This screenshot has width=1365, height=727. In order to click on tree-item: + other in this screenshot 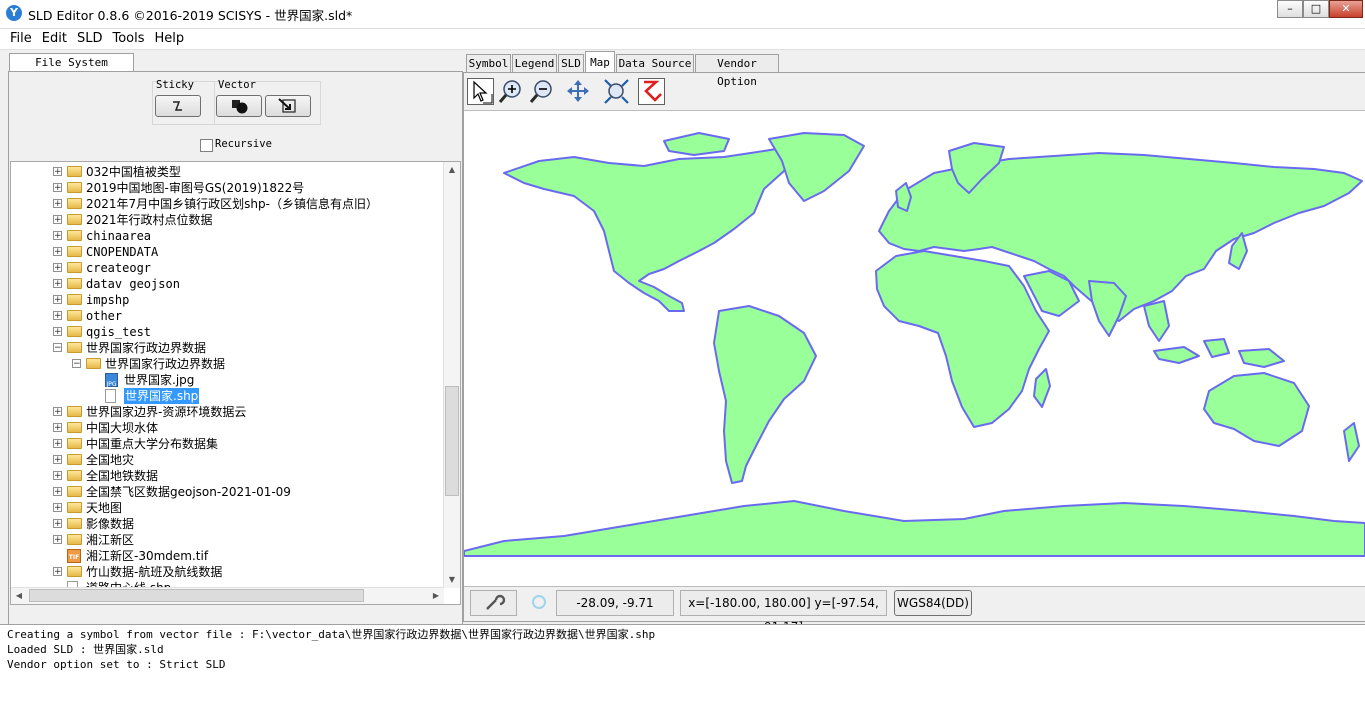, I will do `click(235, 316)`.